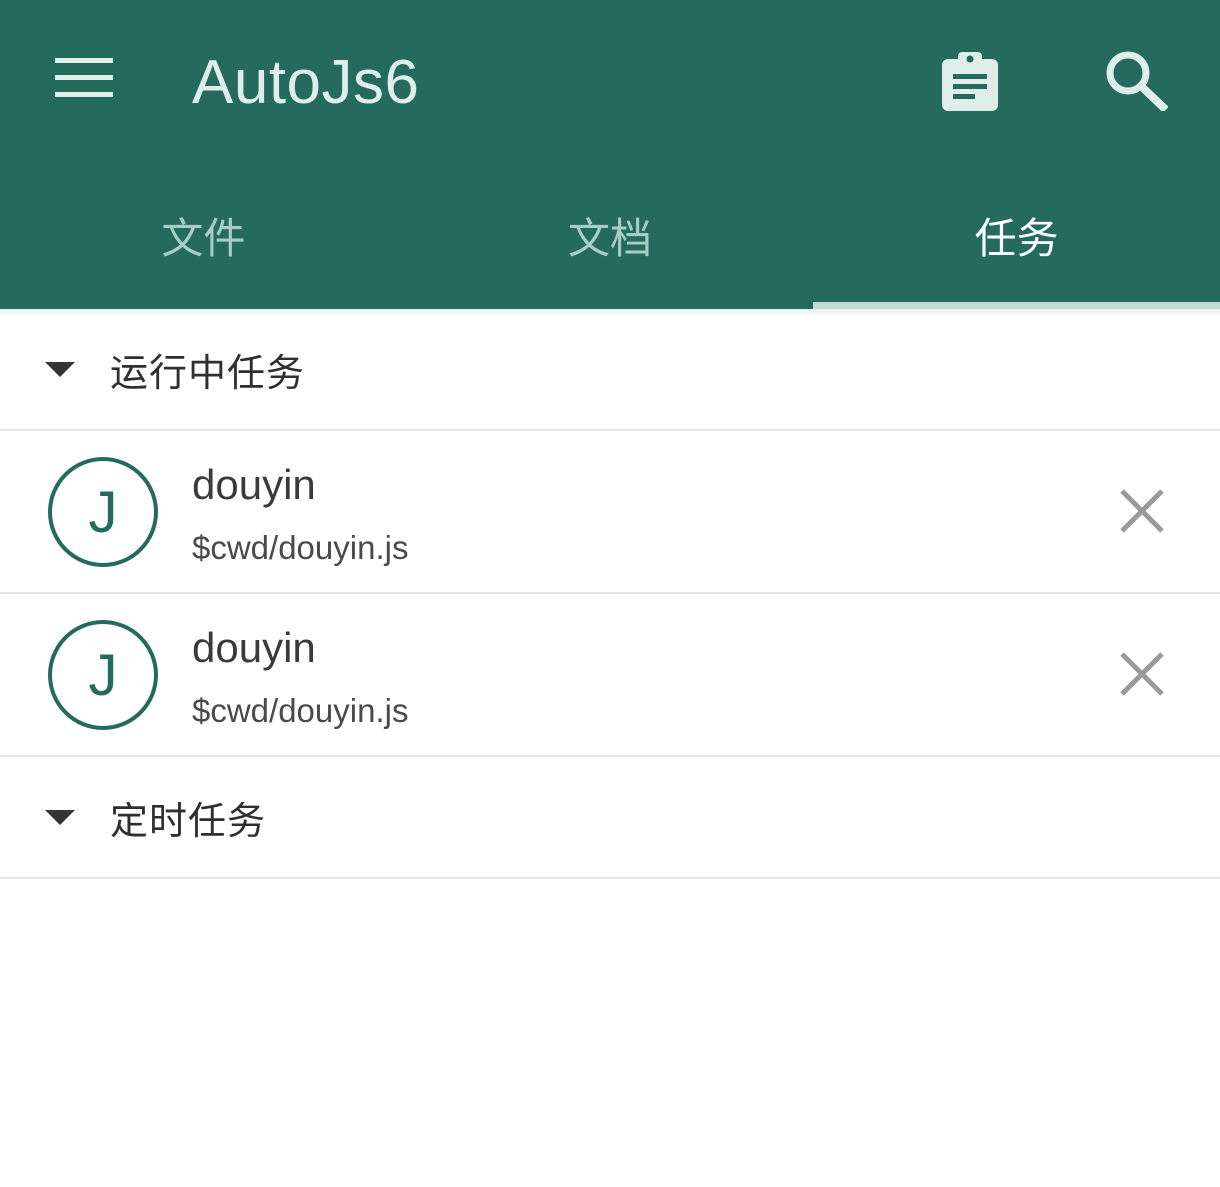 The width and height of the screenshot is (1220, 1187). I want to click on tab-label: 文件, so click(203, 238).